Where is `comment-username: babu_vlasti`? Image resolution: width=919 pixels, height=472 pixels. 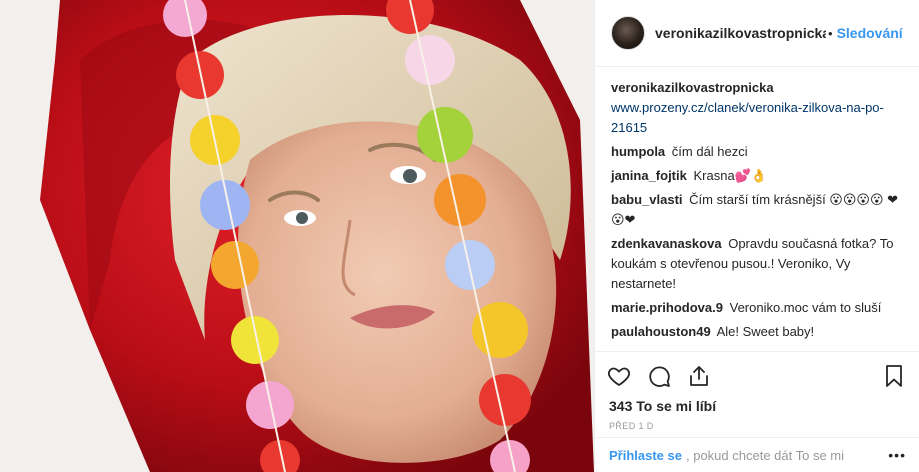
comment-username: babu_vlasti is located at coordinates (647, 199).